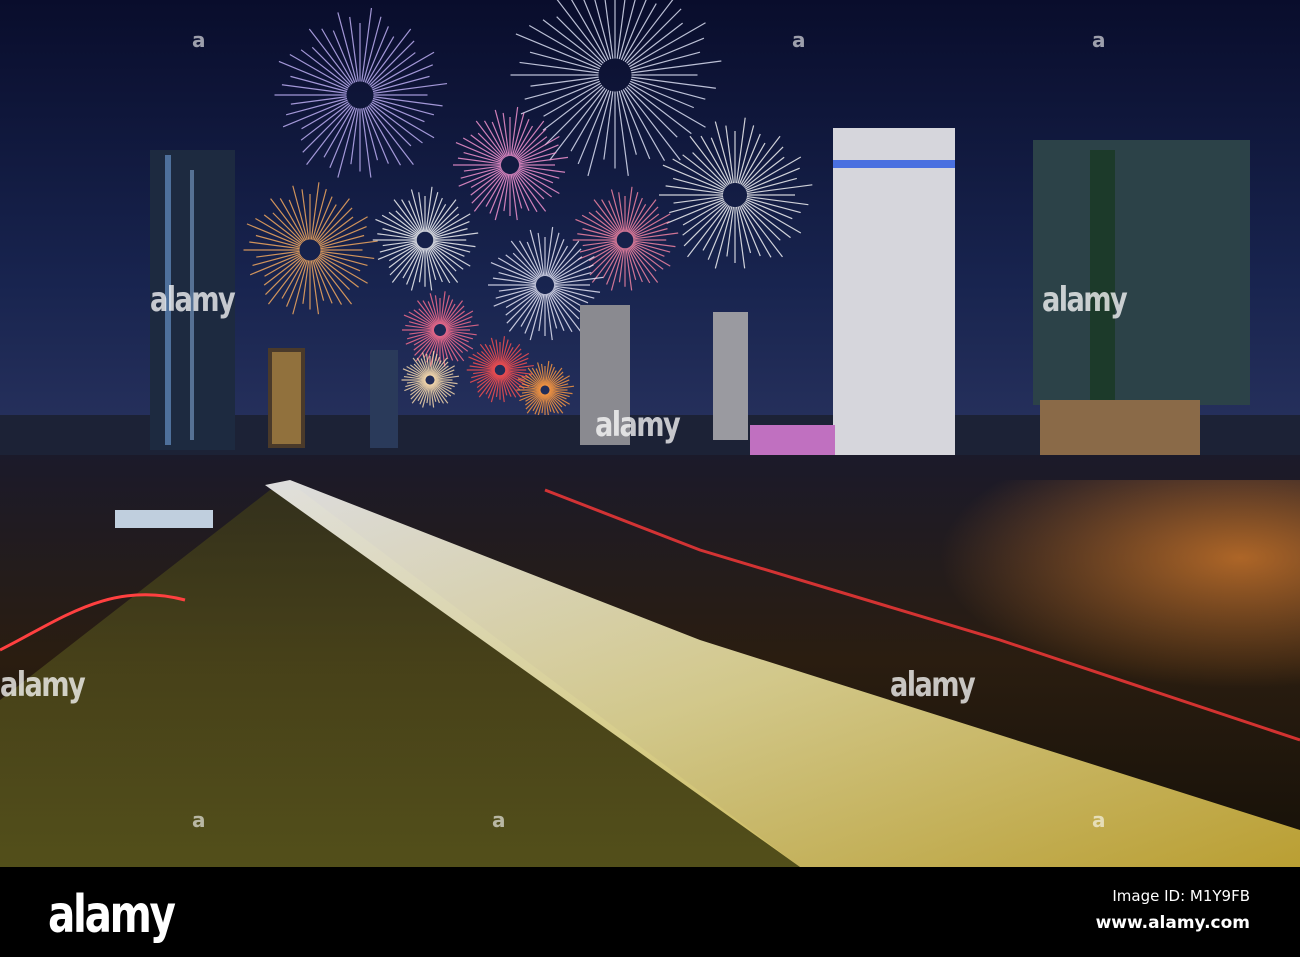 This screenshot has height=957, width=1300. Describe the element at coordinates (1172, 923) in the screenshot. I see `site-url: www.alamy.com` at that location.